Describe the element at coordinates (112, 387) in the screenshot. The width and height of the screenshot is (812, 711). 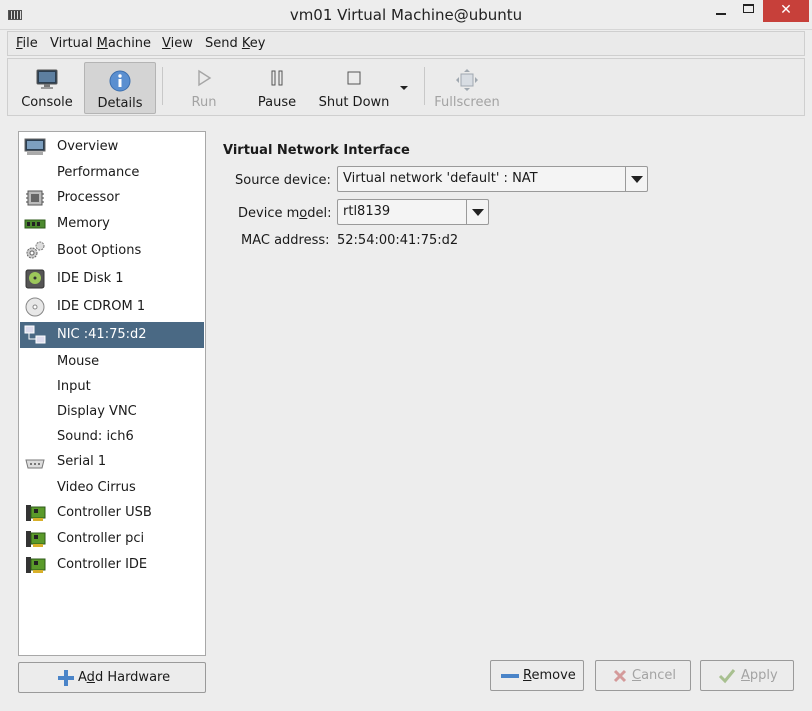
I see `hw-item-input: Input` at that location.